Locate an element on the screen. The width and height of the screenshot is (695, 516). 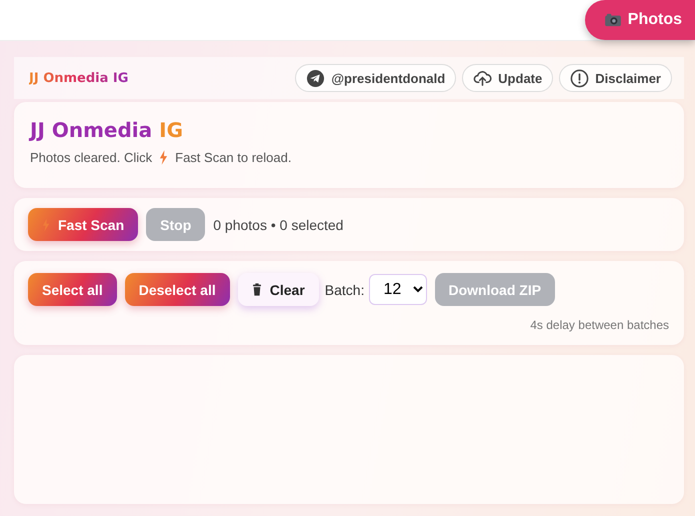
fast-scan-button: Fast Scan is located at coordinates (83, 224).